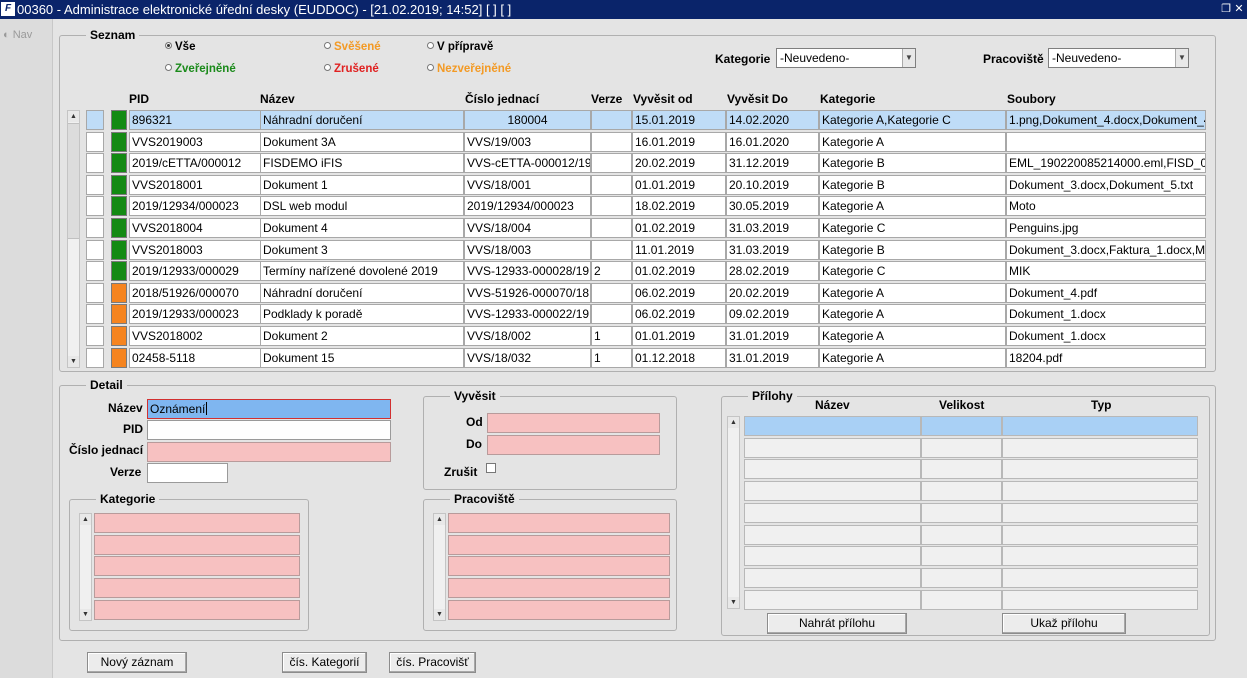  What do you see at coordinates (85, 614) in the screenshot?
I see `scroll-down-icon: ▼` at bounding box center [85, 614].